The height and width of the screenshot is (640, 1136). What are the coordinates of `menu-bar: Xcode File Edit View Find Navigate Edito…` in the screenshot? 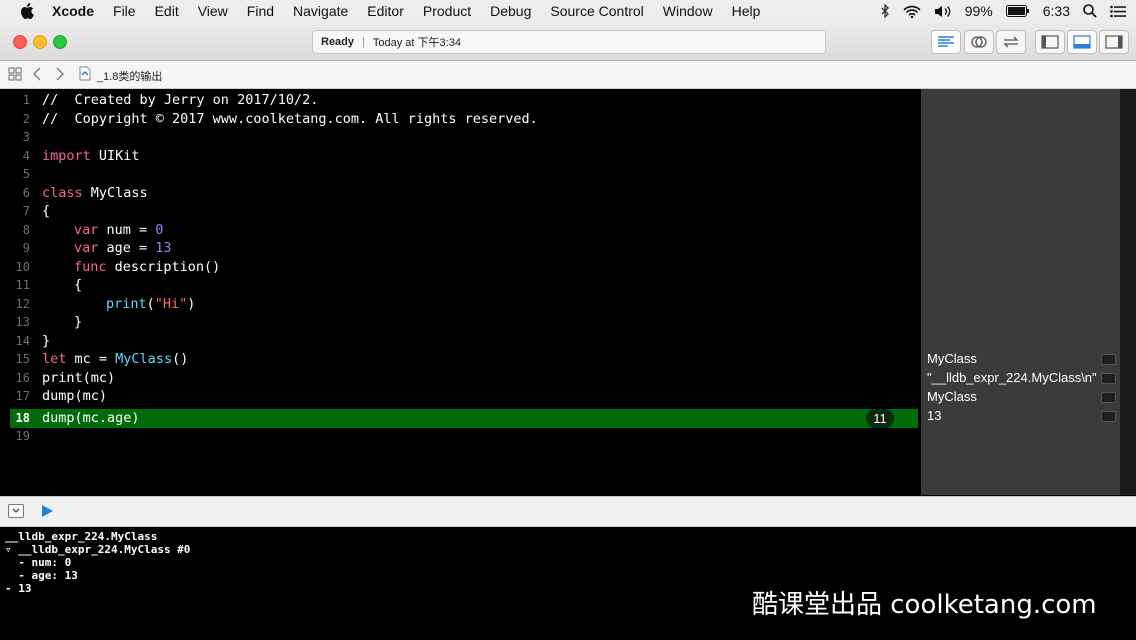 It's located at (568, 11).